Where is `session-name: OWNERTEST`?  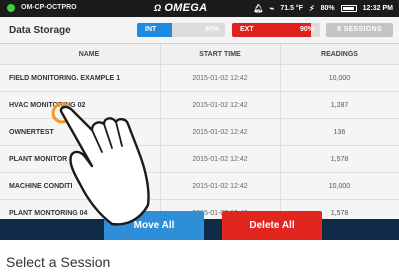 session-name: OWNERTEST is located at coordinates (31, 132).